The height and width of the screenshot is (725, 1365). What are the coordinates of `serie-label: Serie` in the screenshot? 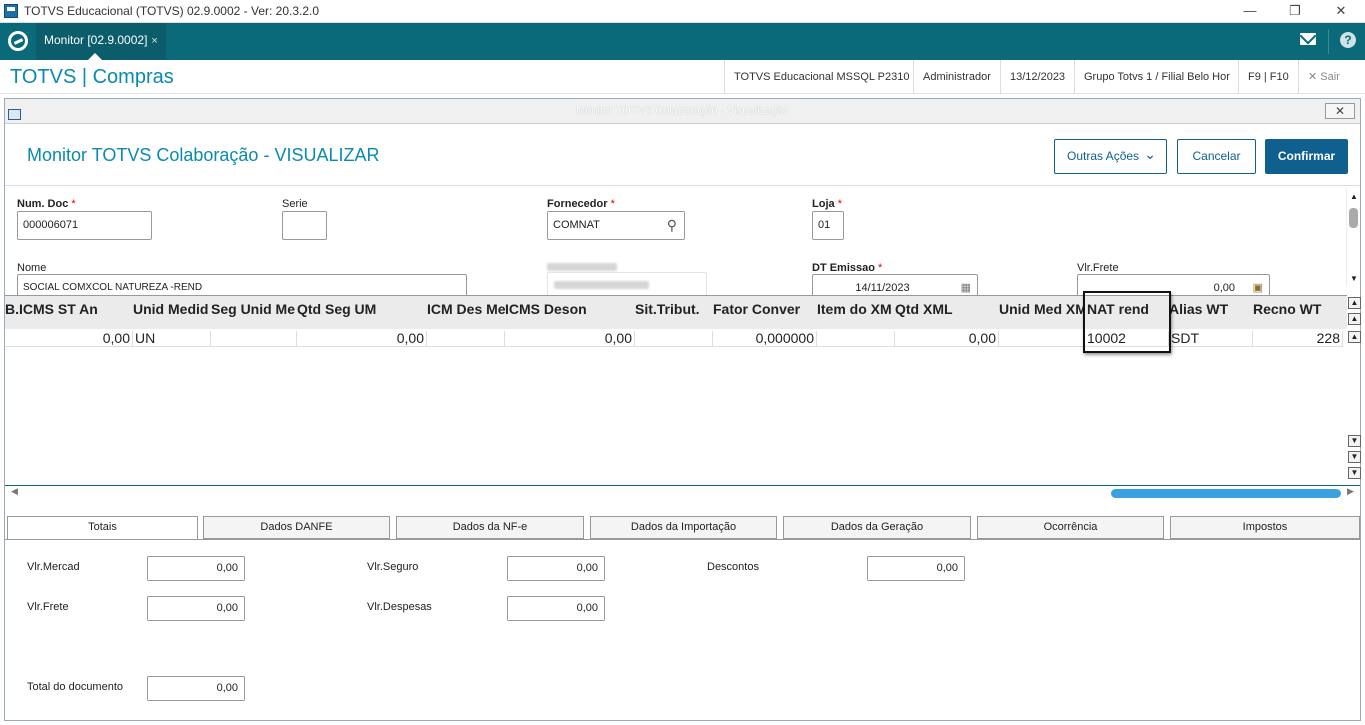 It's located at (295, 204).